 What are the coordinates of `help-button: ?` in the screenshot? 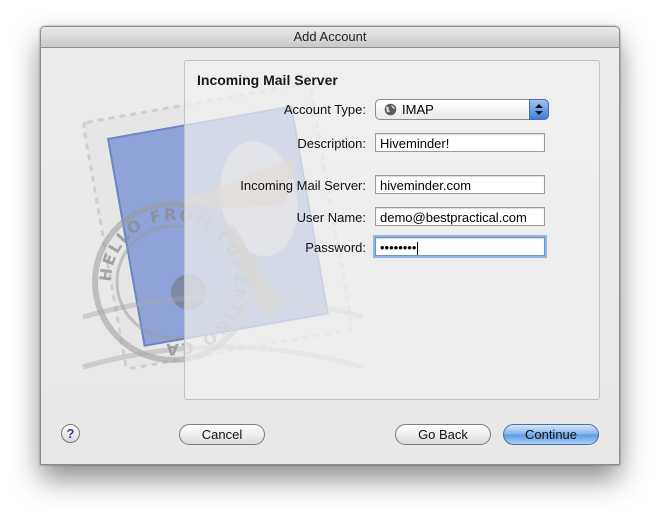 It's located at (70, 433).